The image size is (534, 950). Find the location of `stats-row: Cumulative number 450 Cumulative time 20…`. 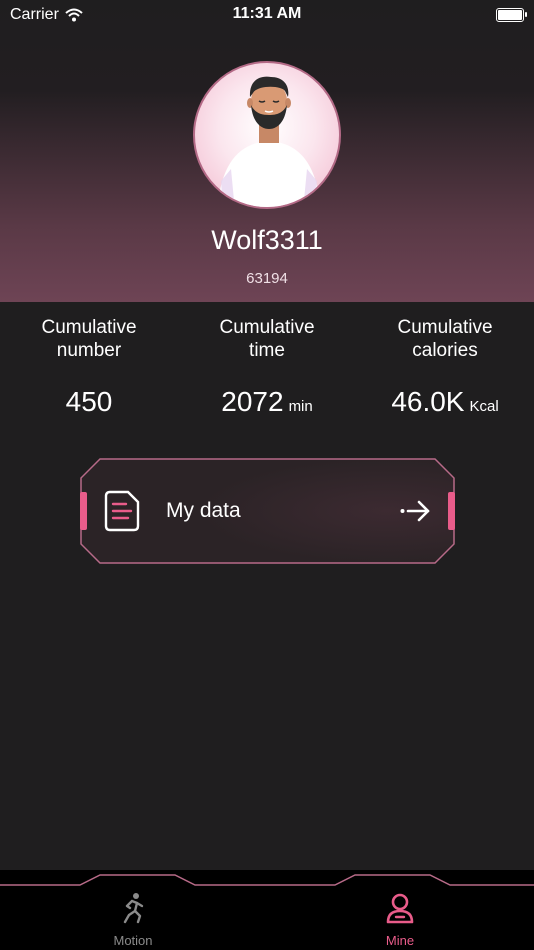

stats-row: Cumulative number 450 Cumulative time 20… is located at coordinates (267, 371).